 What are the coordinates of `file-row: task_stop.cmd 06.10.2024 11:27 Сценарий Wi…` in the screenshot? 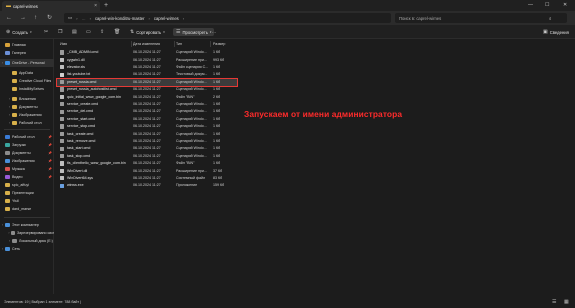 It's located at (147, 156).